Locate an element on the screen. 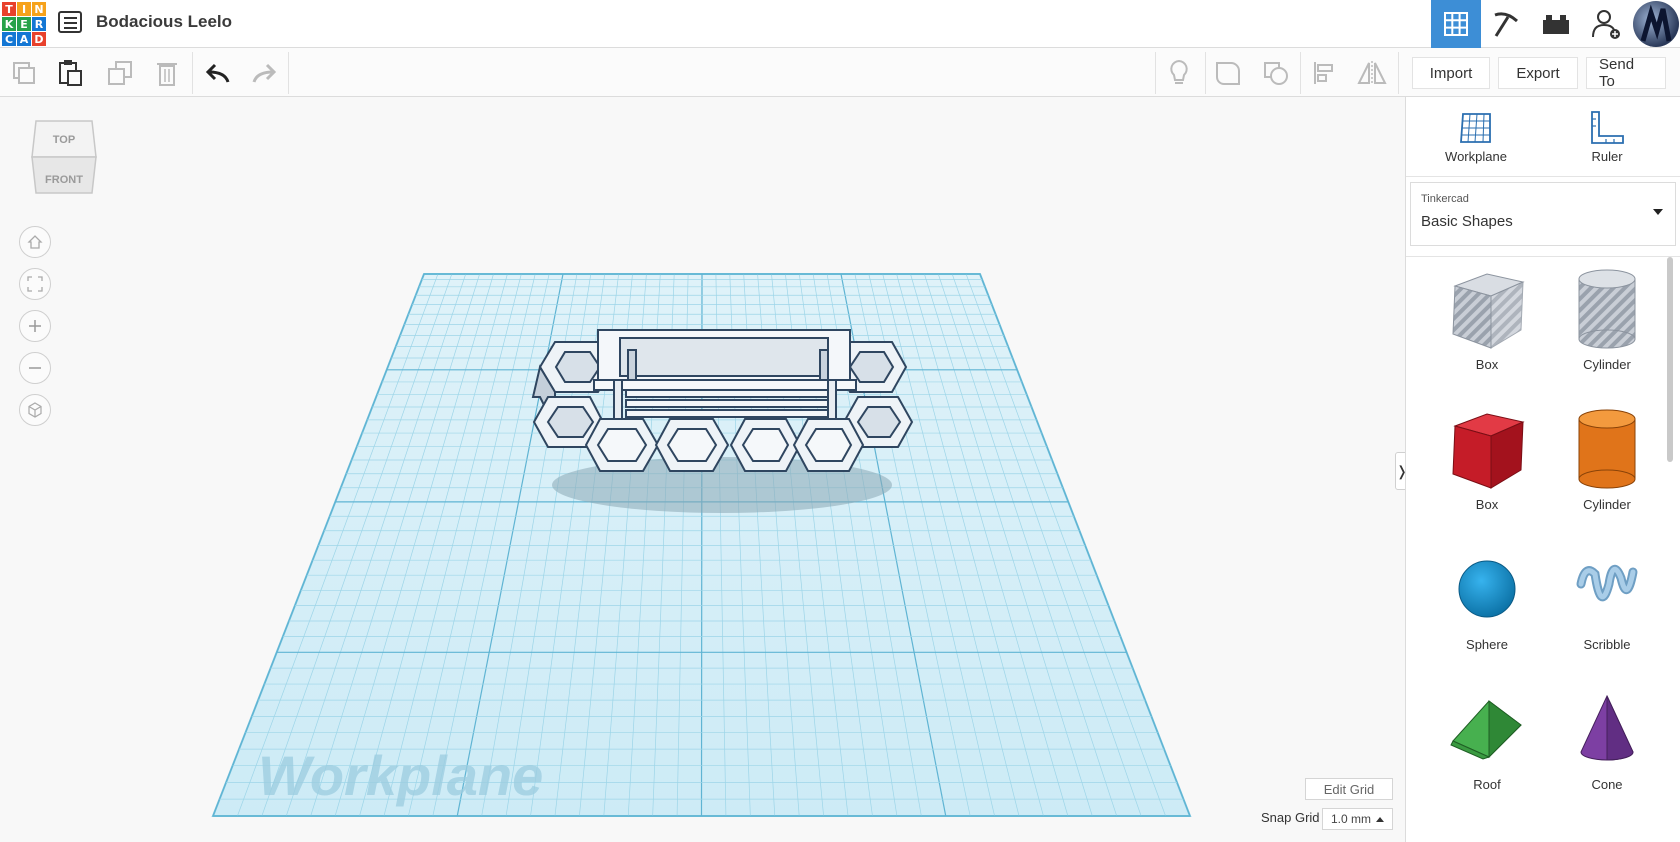  design-list-icon is located at coordinates (70, 22).